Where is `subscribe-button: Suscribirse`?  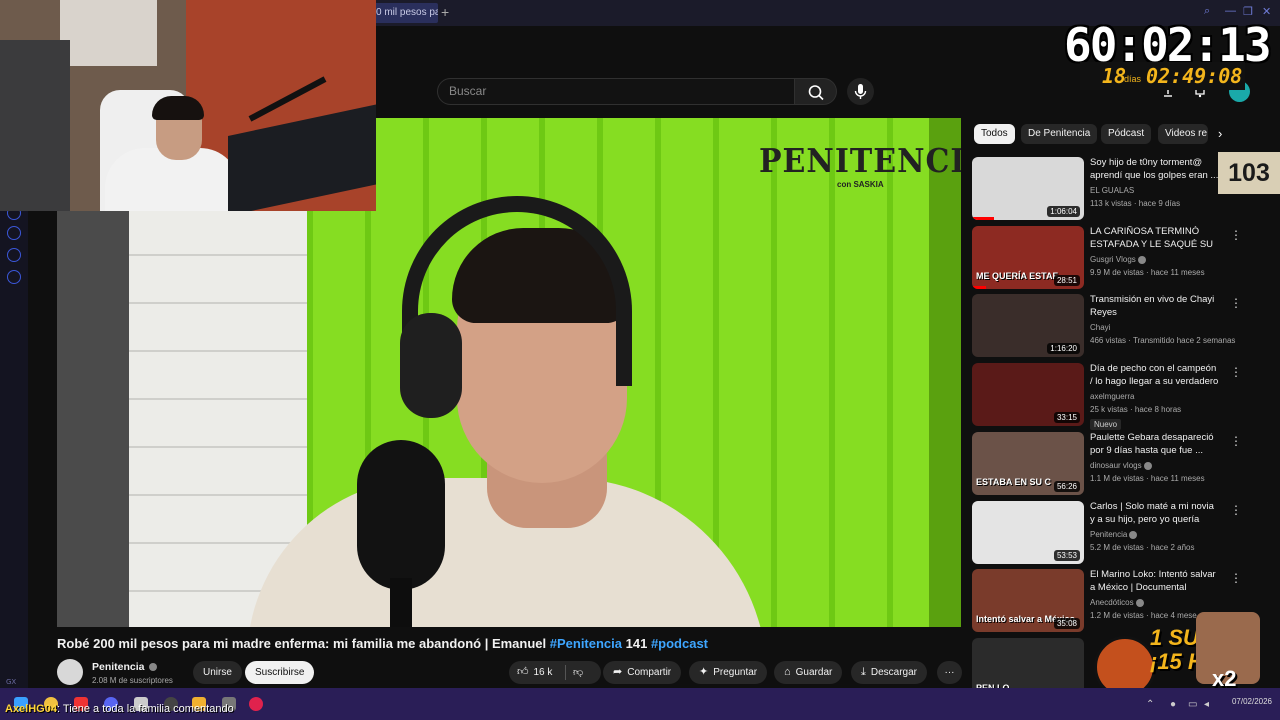 subscribe-button: Suscribirse is located at coordinates (280, 672).